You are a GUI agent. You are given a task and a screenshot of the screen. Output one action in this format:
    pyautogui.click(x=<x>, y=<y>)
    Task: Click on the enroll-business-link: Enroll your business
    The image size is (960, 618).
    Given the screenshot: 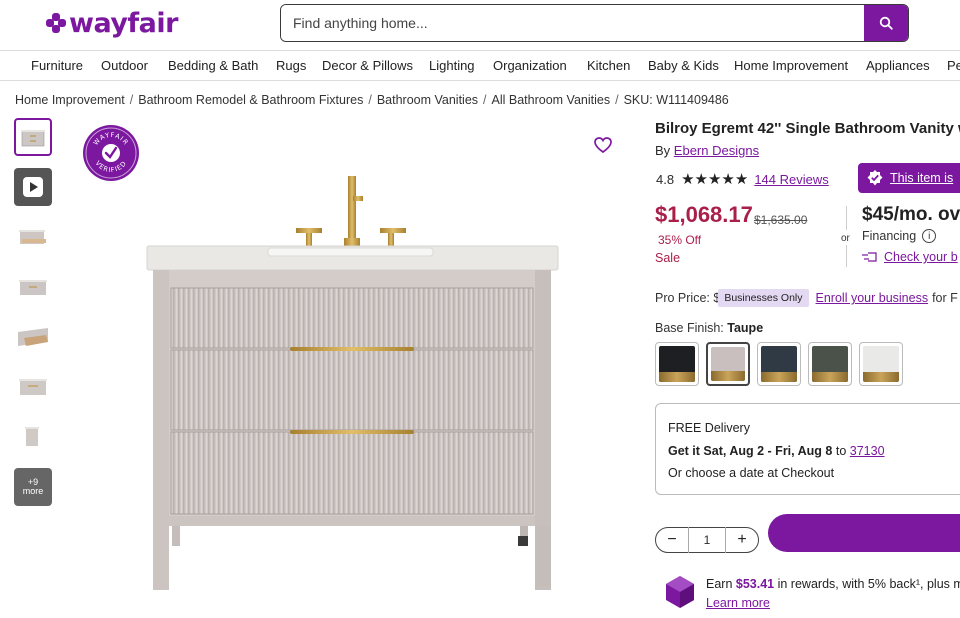 What is the action you would take?
    pyautogui.click(x=872, y=298)
    